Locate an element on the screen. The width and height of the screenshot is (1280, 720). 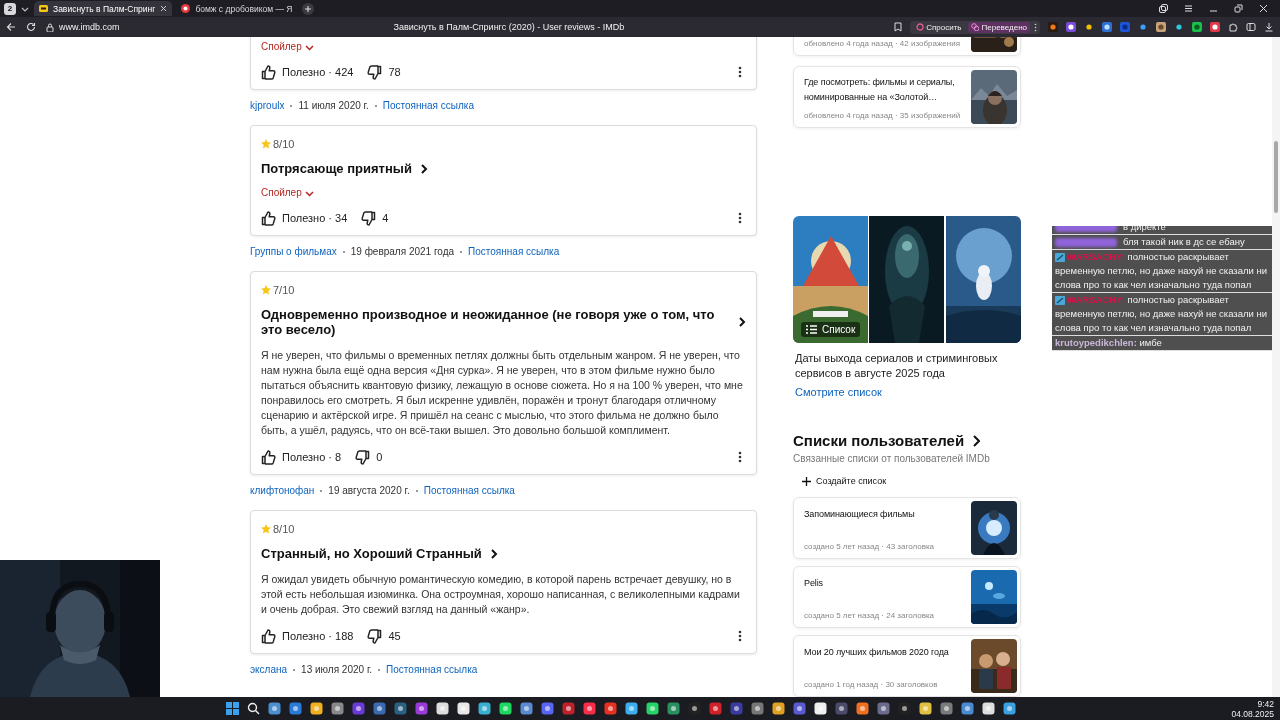
bookmark-icon is located at coordinates (898, 27).